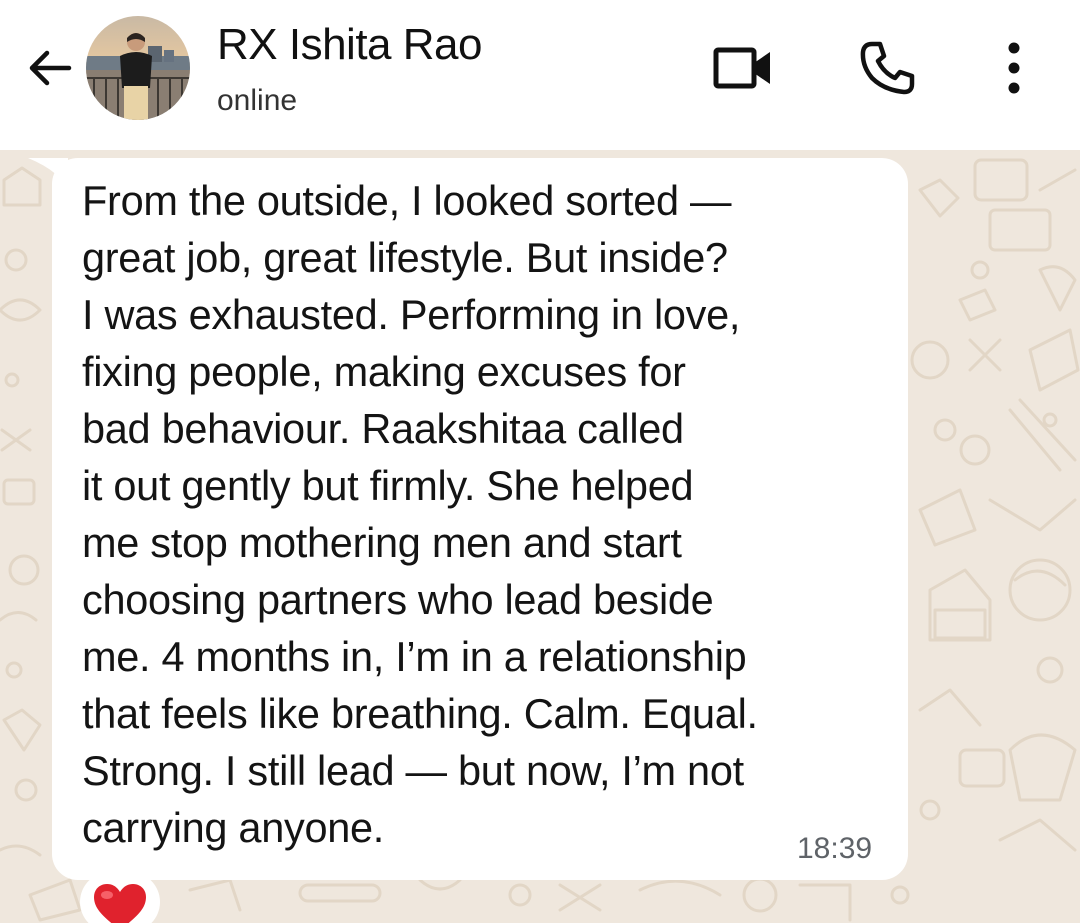 This screenshot has height=923, width=1080. Describe the element at coordinates (120, 903) in the screenshot. I see `heart-emoji-icon` at that location.